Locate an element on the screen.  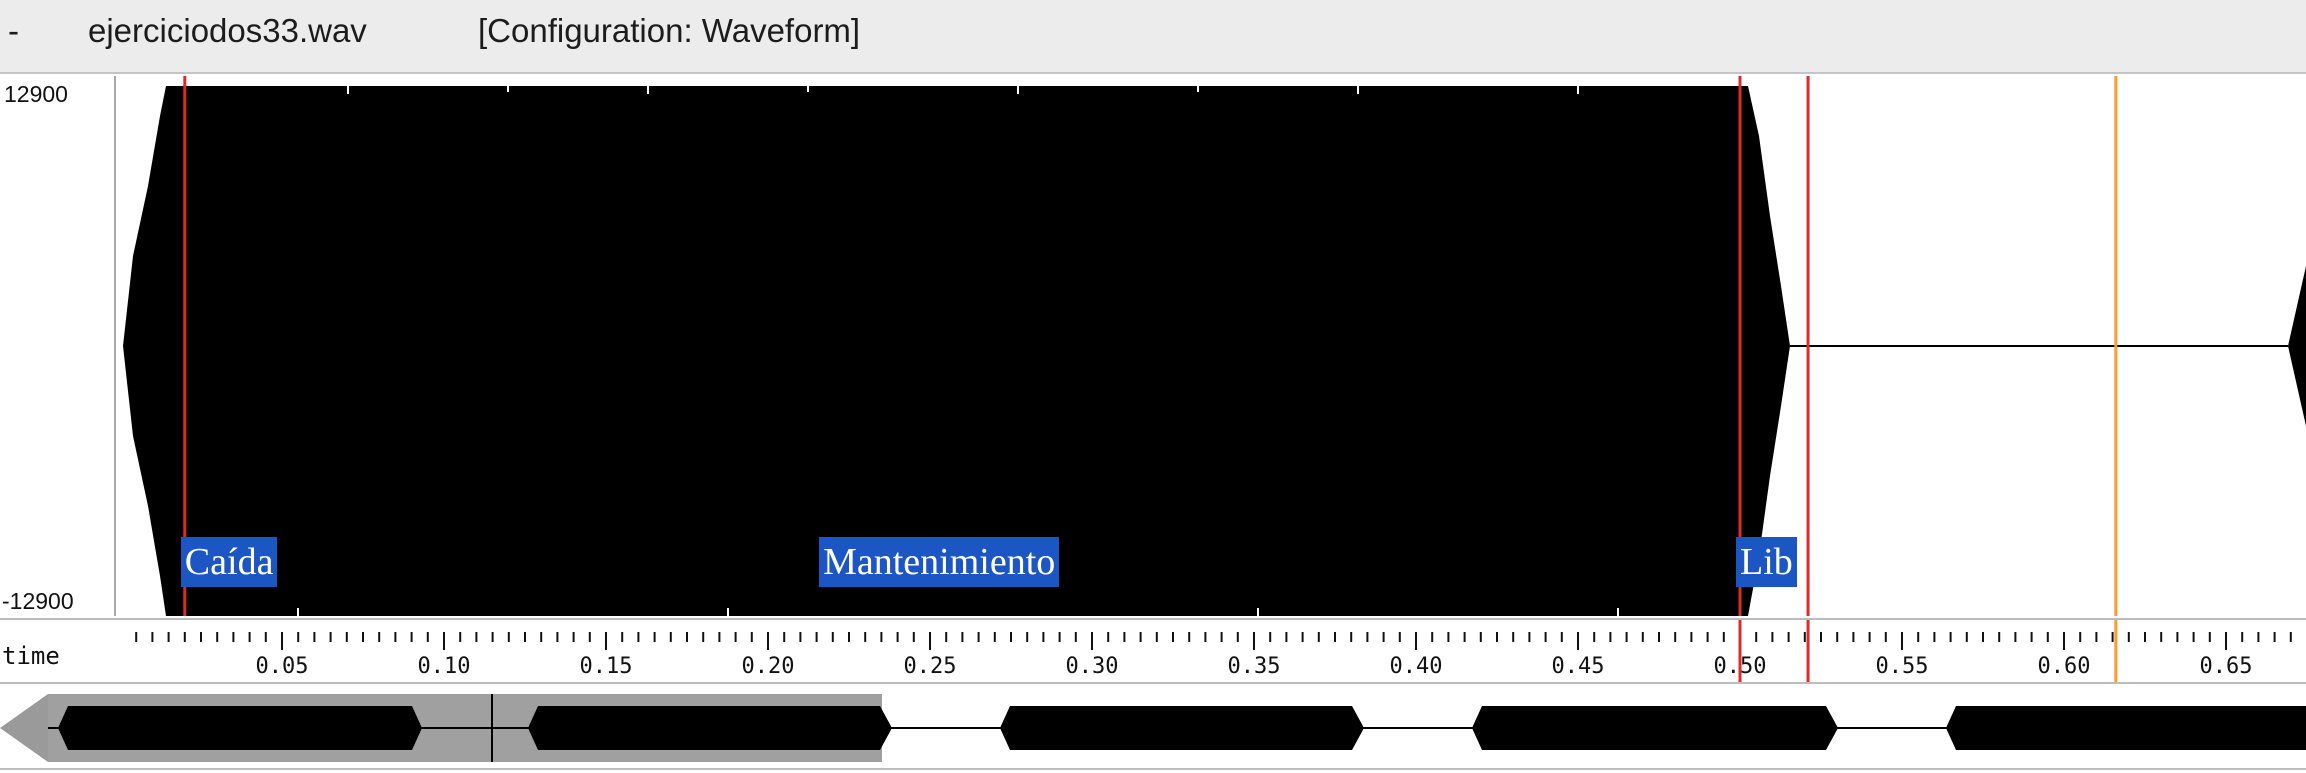
time-tick-label: 0.30 is located at coordinates (1092, 666).